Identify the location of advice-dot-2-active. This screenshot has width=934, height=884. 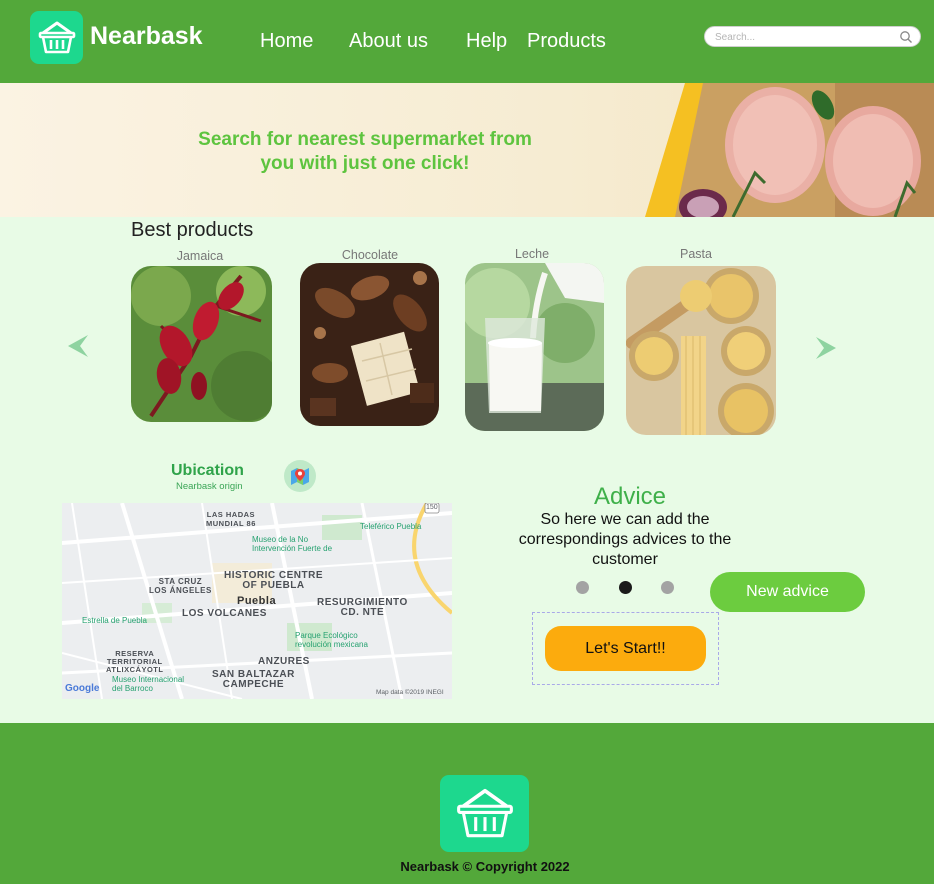
(625, 587).